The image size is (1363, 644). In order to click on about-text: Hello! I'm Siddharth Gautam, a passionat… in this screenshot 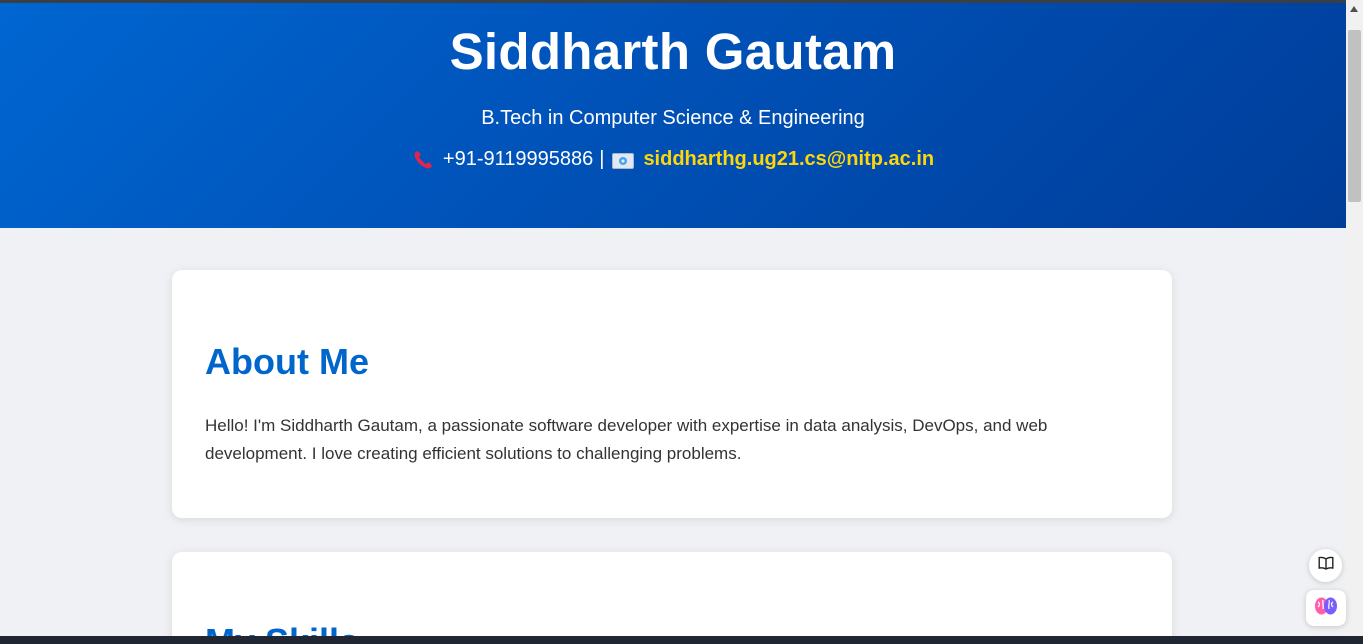, I will do `click(626, 439)`.